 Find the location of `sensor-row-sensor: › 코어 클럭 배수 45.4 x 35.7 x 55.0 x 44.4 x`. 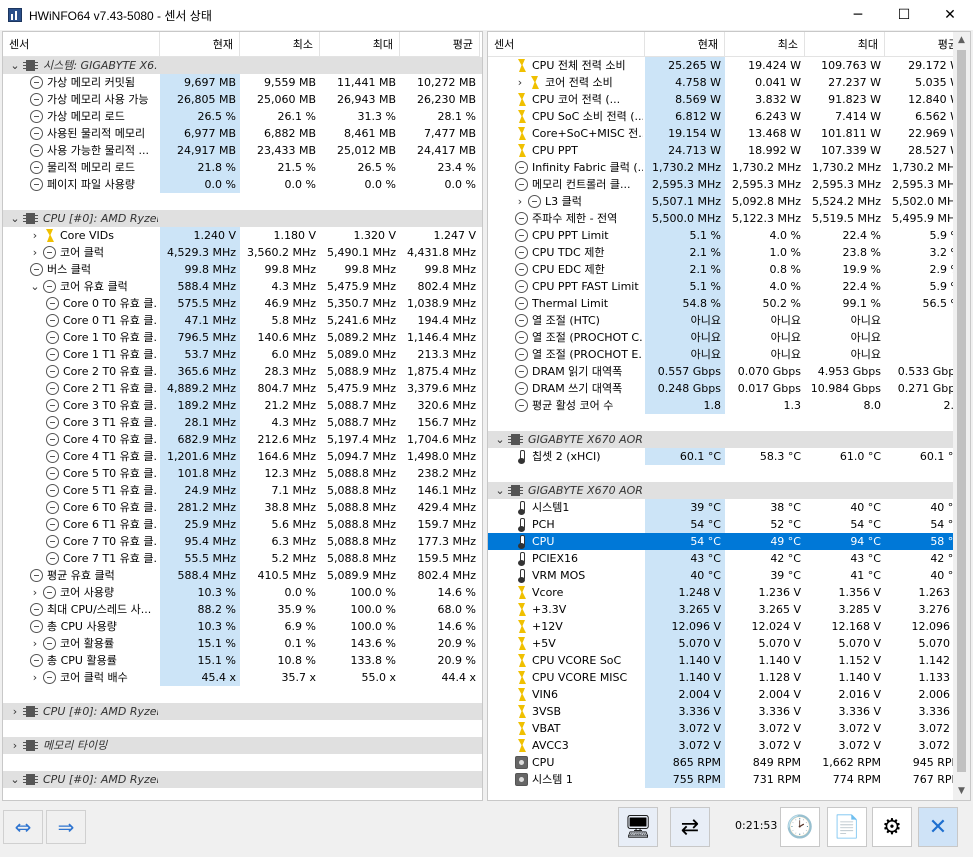

sensor-row-sensor: › 코어 클럭 배수 45.4 x 35.7 x 55.0 x 44.4 x is located at coordinates (242, 677).